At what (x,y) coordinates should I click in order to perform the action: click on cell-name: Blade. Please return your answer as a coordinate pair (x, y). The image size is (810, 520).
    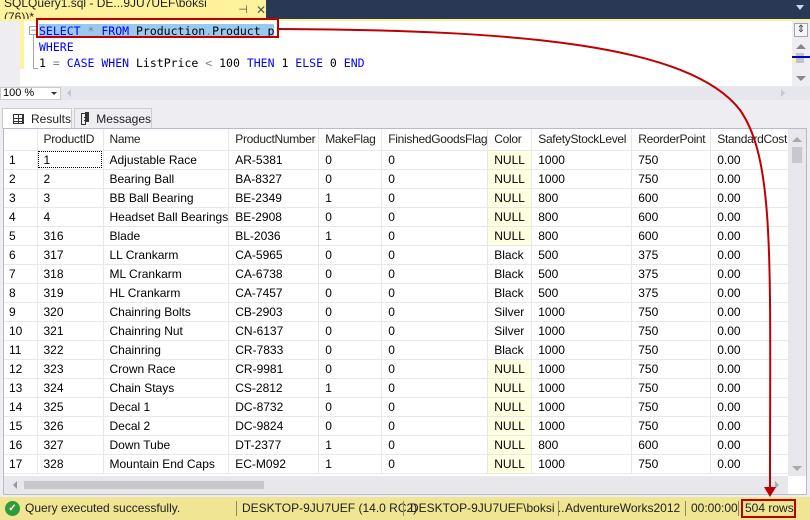
    Looking at the image, I should click on (166, 236).